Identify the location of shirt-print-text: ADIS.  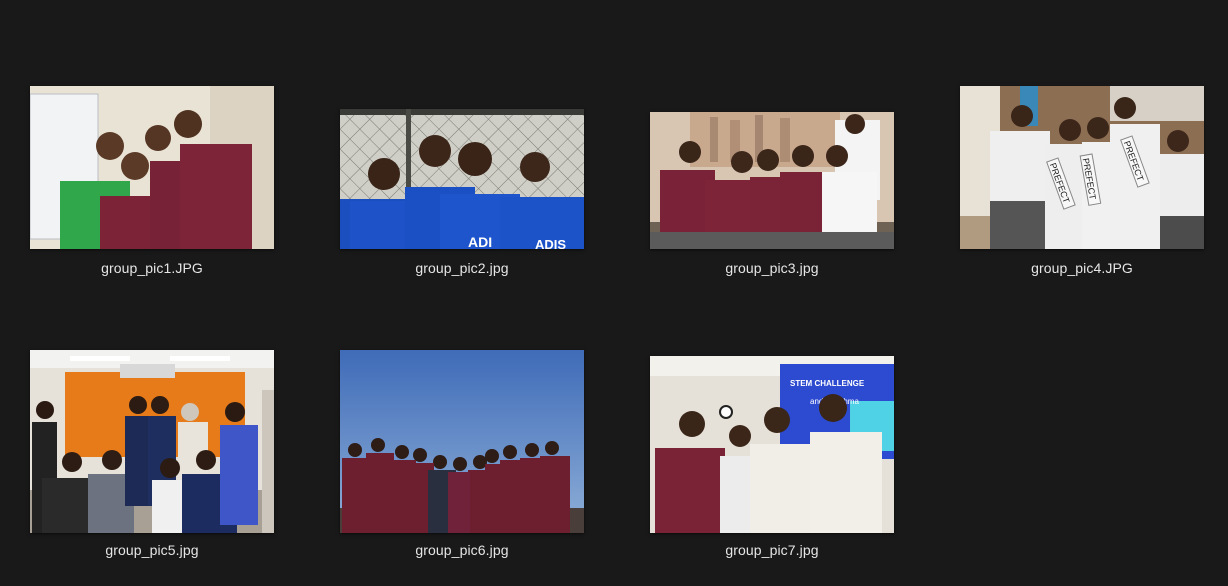
(550, 243).